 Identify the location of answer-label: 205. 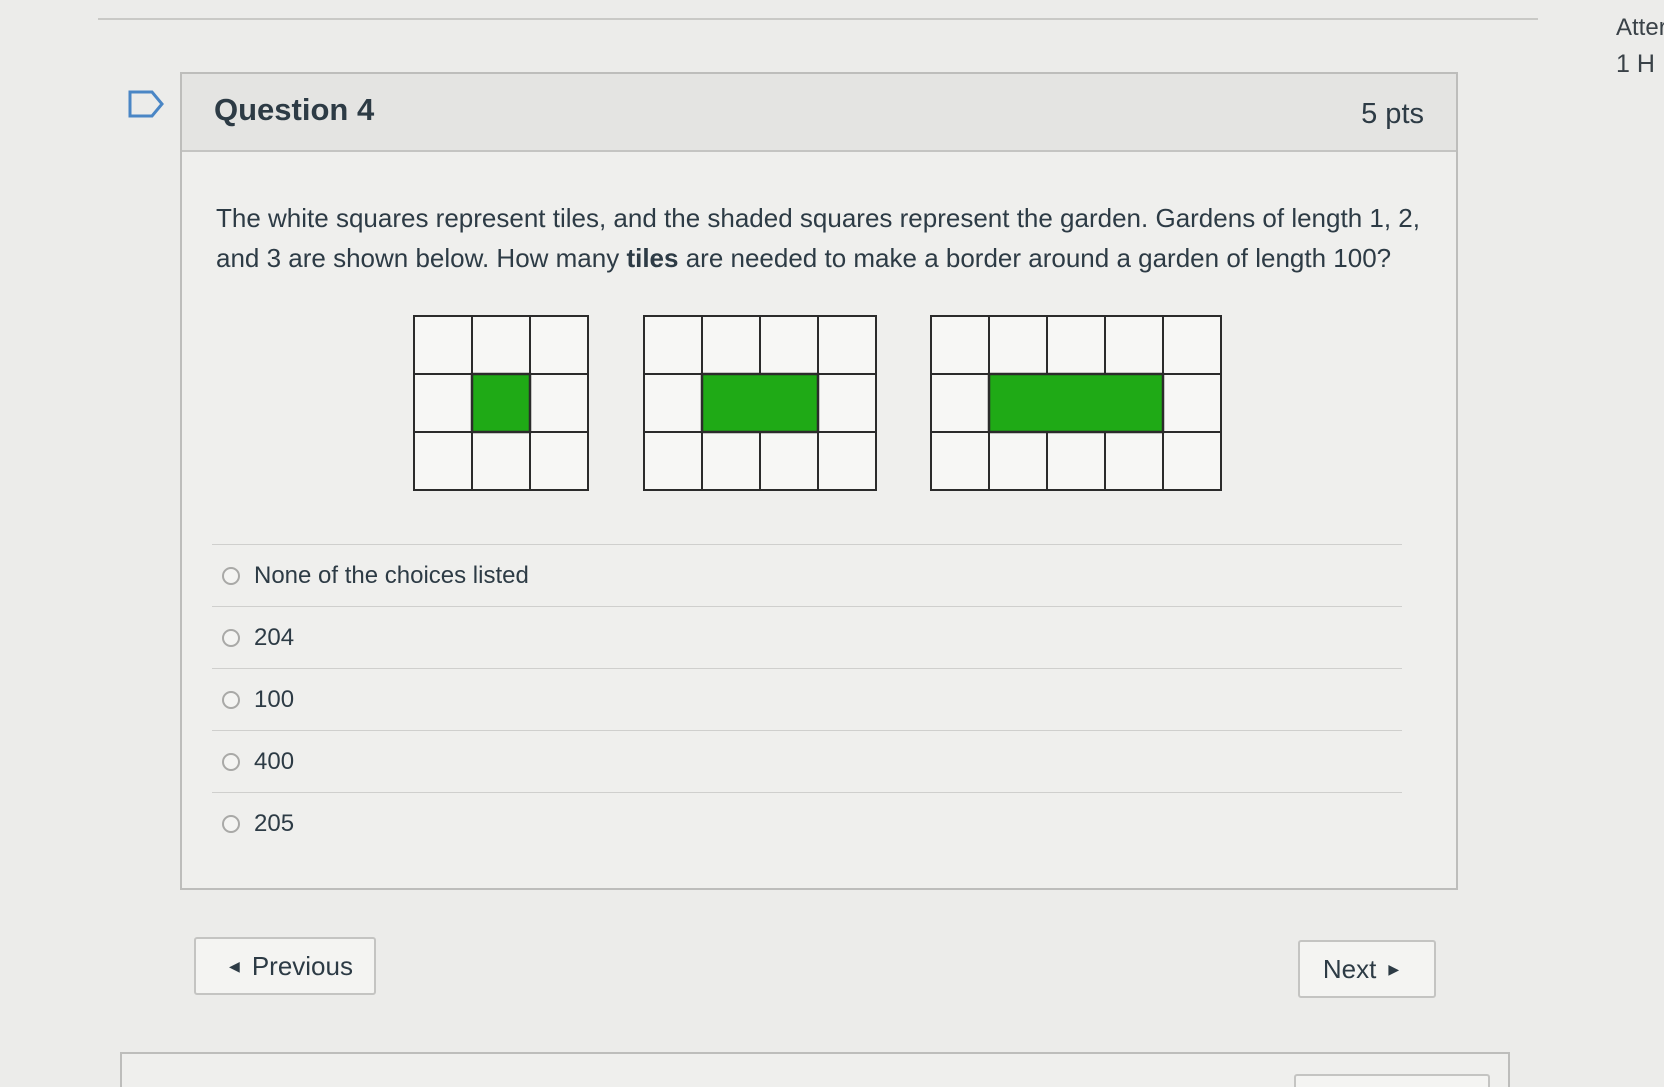
(274, 823).